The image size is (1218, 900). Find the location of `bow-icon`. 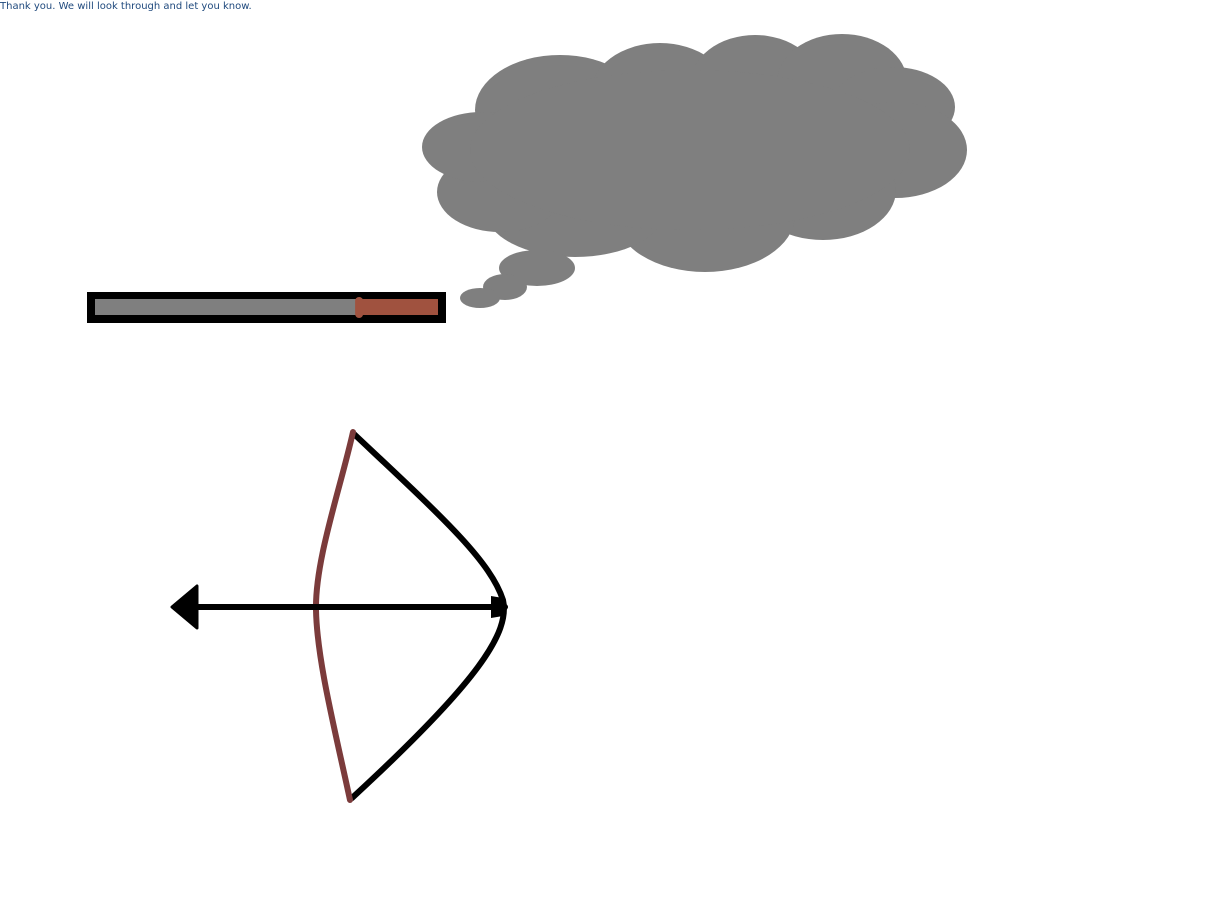

bow-icon is located at coordinates (409, 616).